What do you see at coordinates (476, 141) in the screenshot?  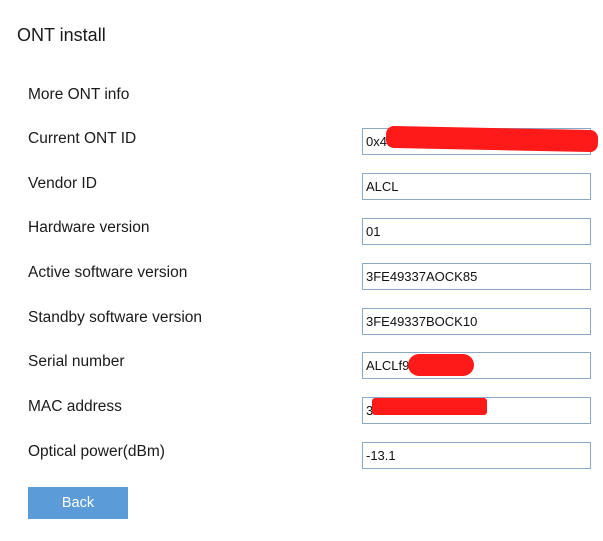 I see `current-ont-id-field` at bounding box center [476, 141].